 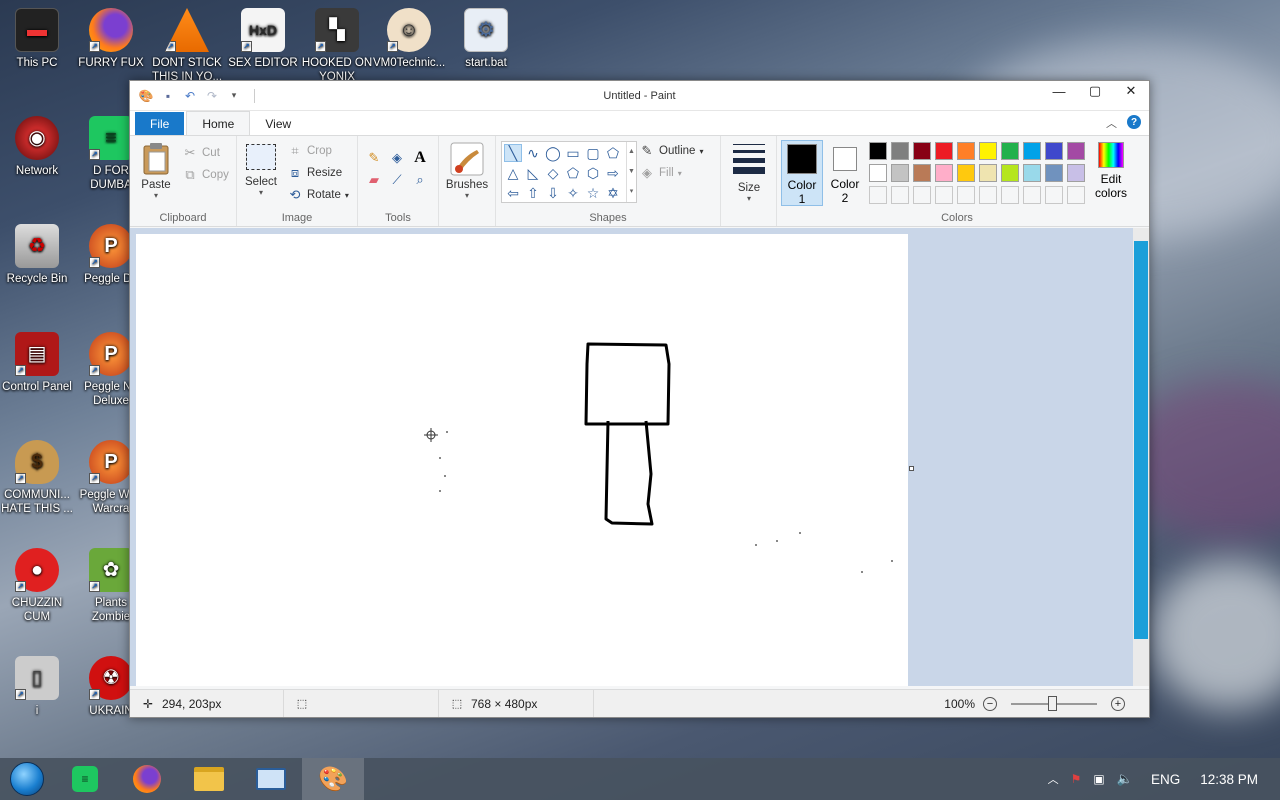 What do you see at coordinates (37, 255) in the screenshot?
I see `desktop-icon: ♻ Recycle Bin` at bounding box center [37, 255].